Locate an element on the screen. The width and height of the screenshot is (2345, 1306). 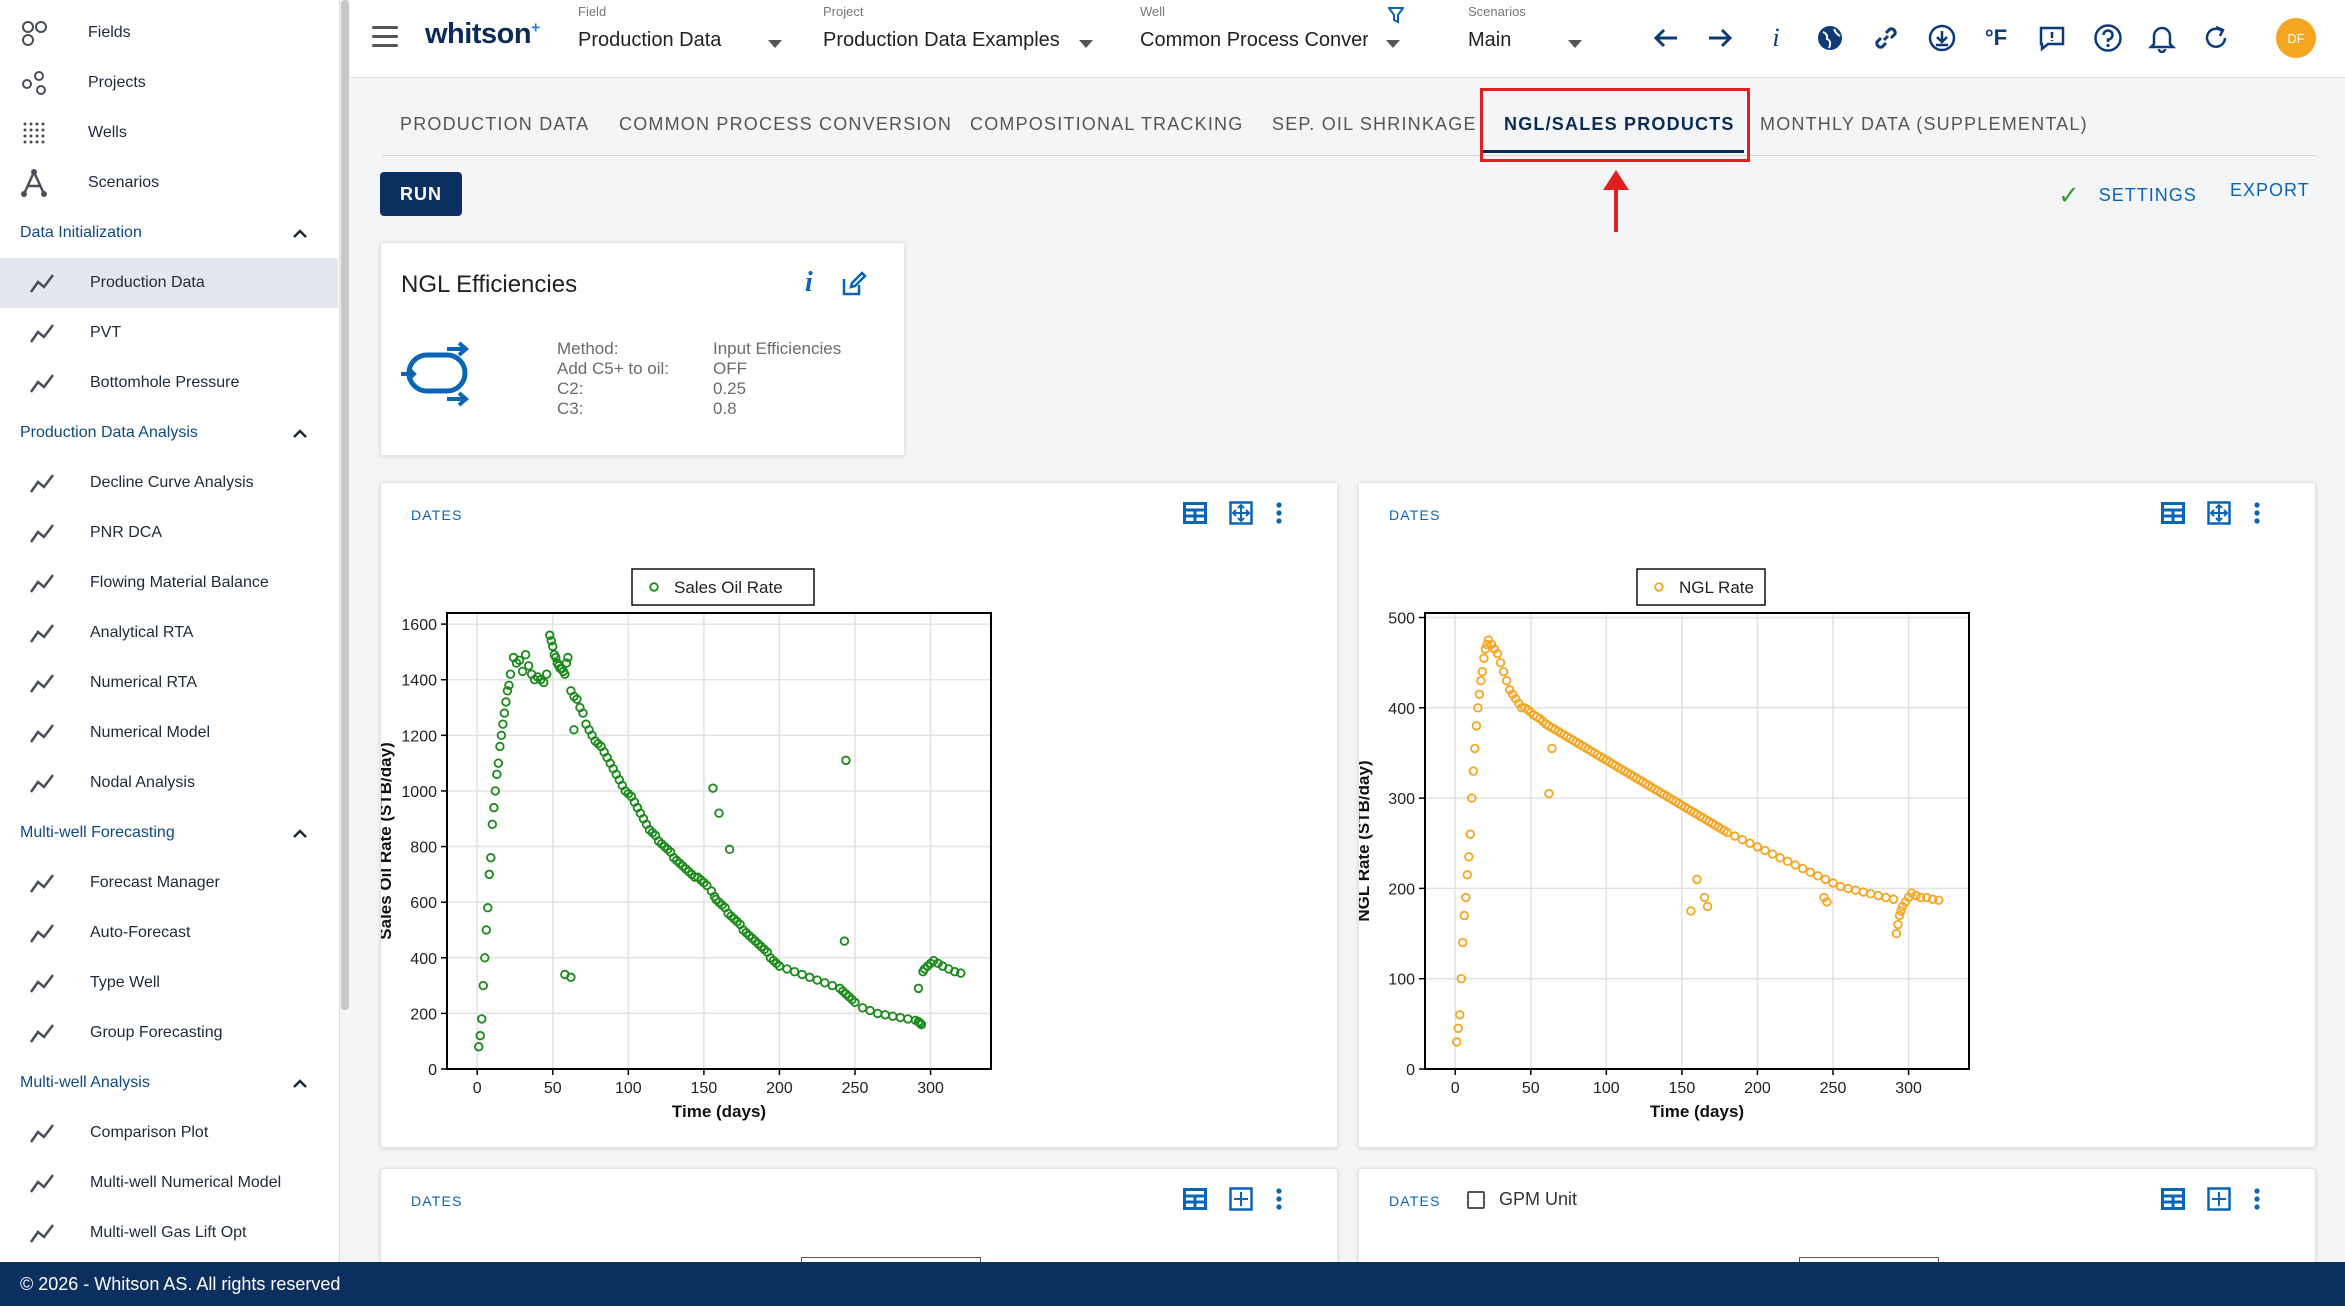
link-icon is located at coordinates (1886, 38).